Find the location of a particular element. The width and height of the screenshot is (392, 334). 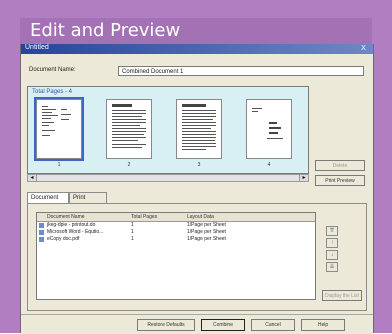

document-name-label: Document Name: is located at coordinates (52, 70).